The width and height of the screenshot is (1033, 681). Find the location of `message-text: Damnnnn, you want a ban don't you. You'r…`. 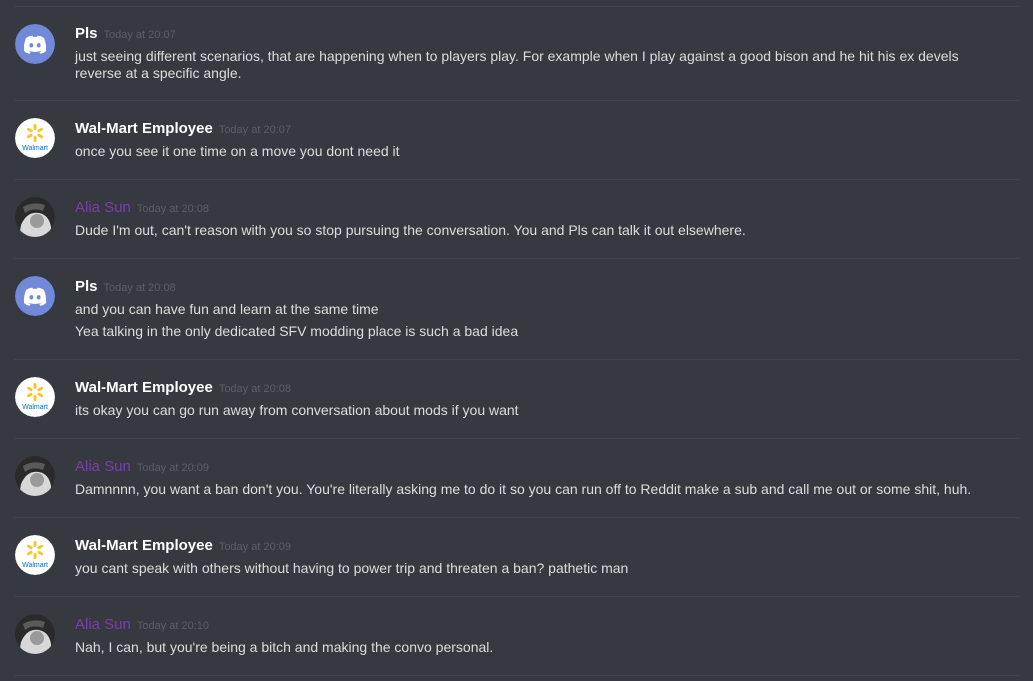

message-text: Damnnnn, you want a ban don't you. You'r… is located at coordinates (523, 489).